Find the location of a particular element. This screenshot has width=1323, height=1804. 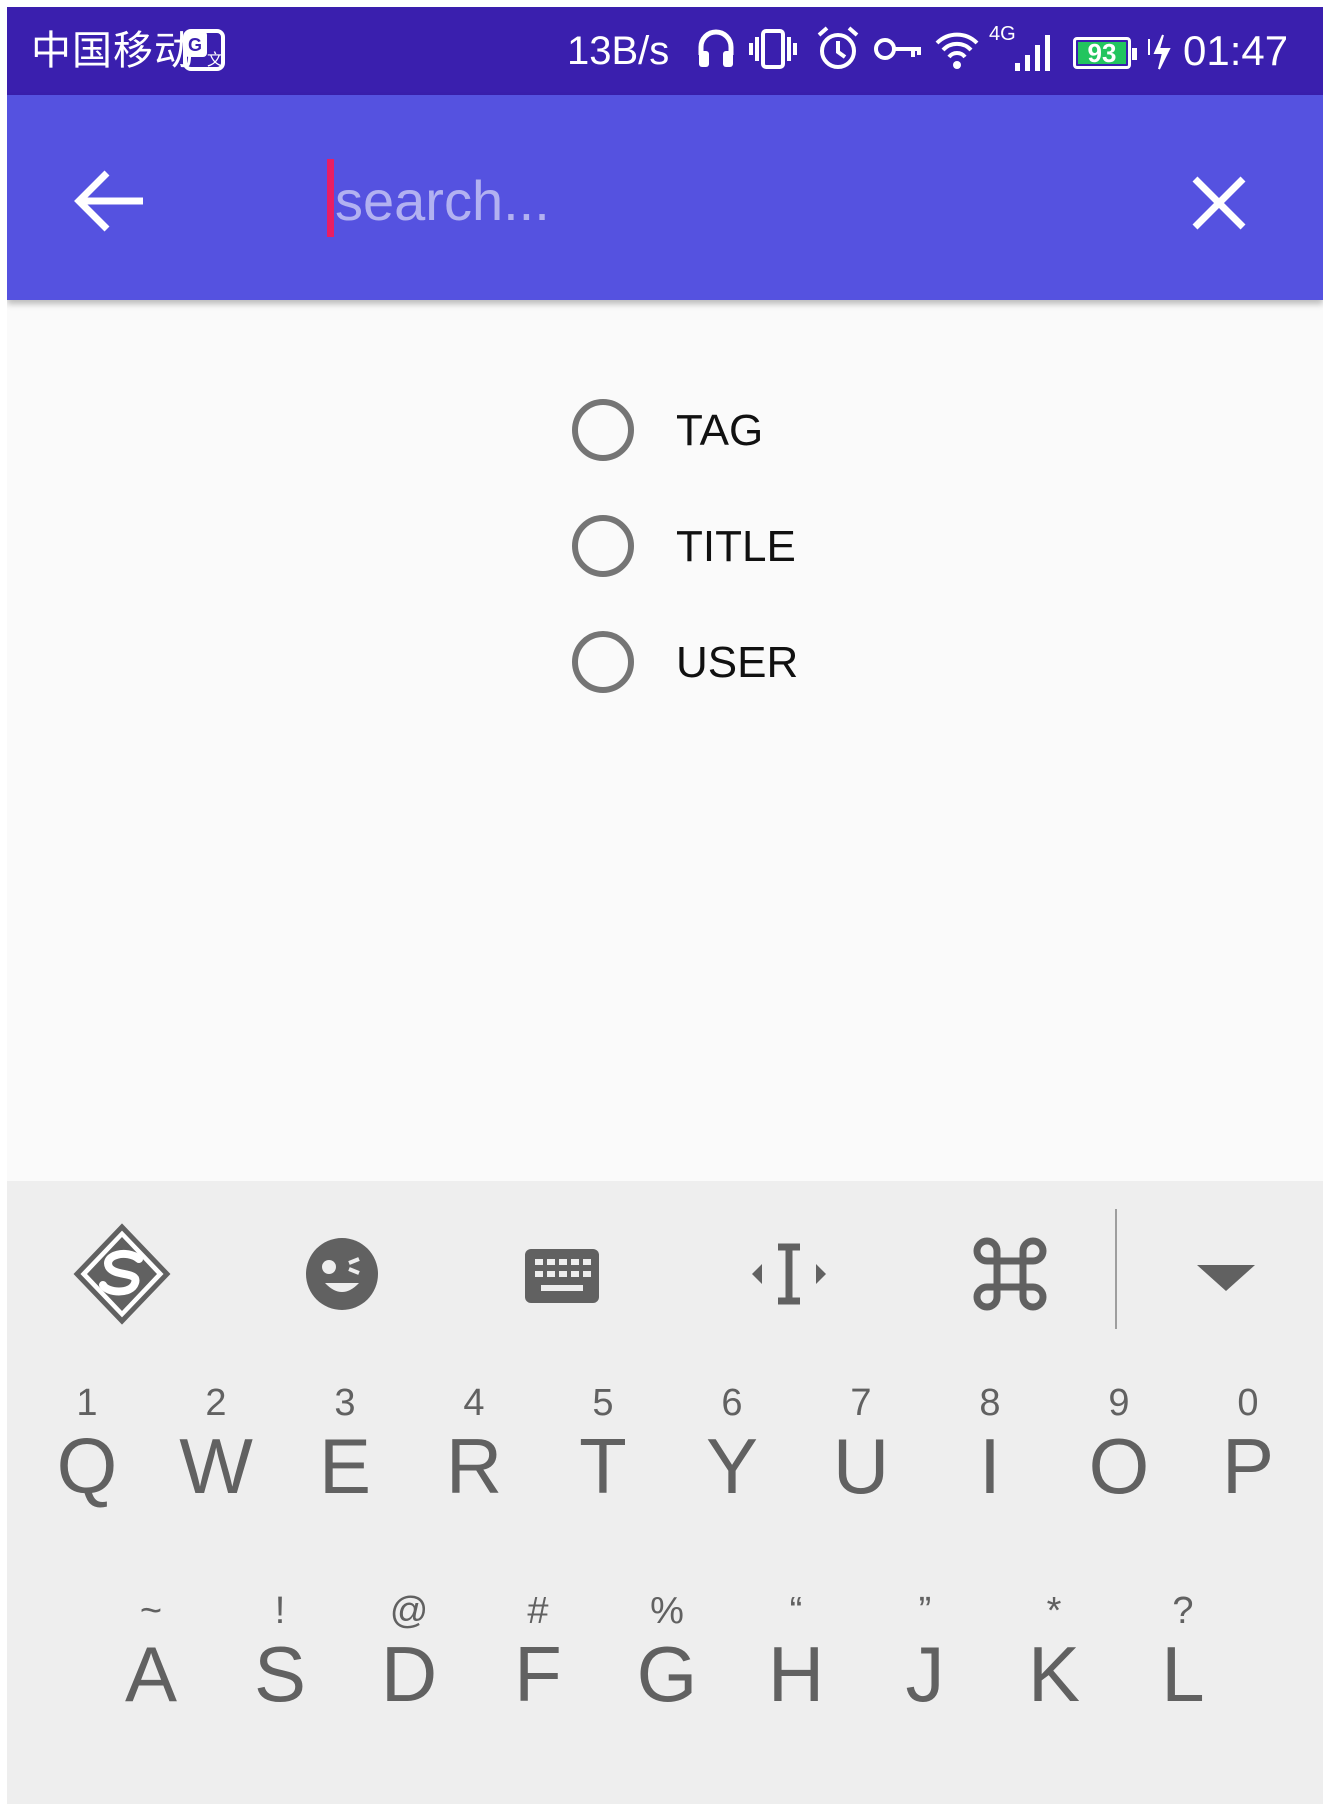

key-j: ” J is located at coordinates (925, 1676).